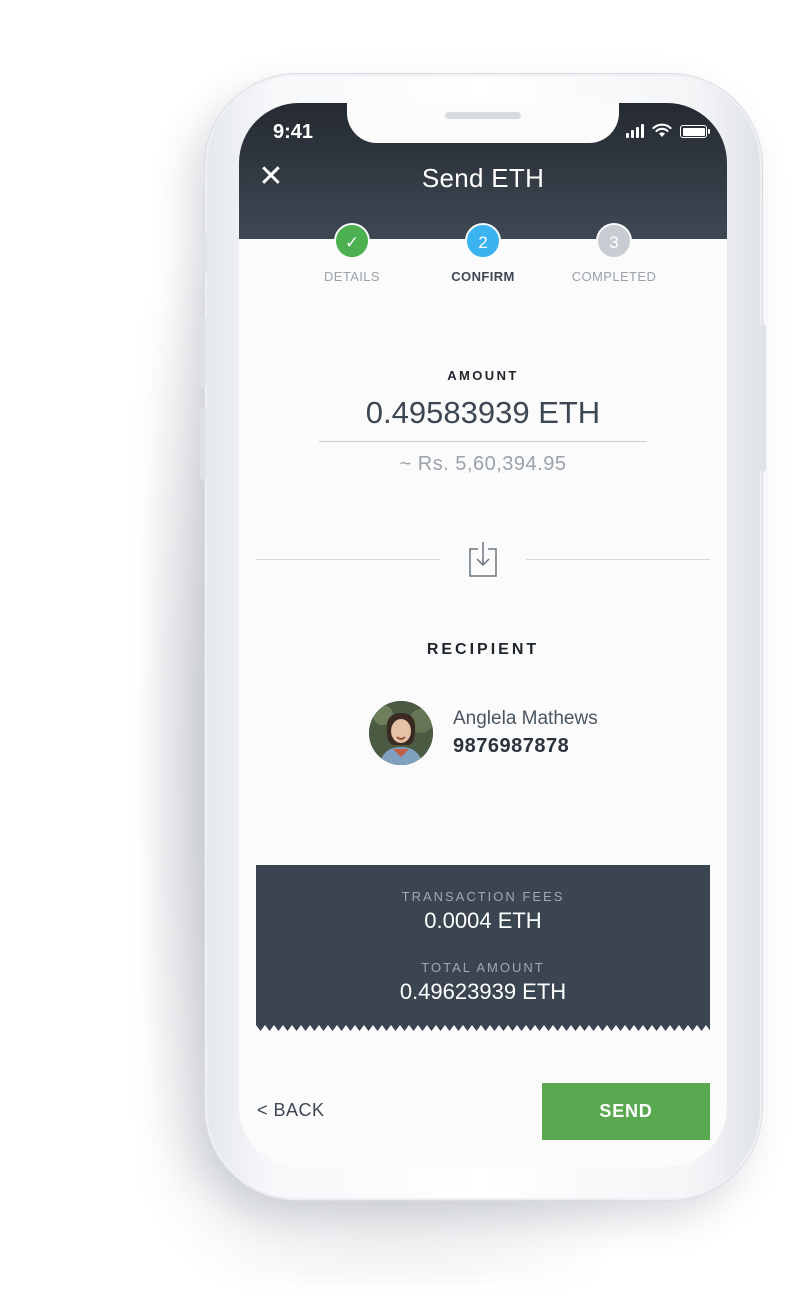 The image size is (800, 1302). I want to click on volume-up-button, so click(203, 352).